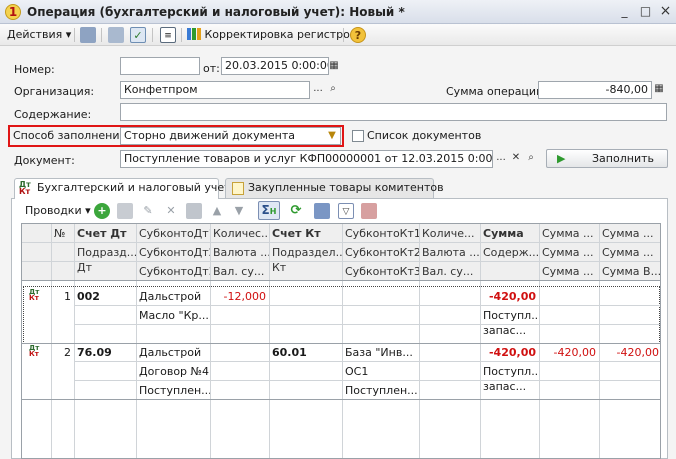 The width and height of the screenshot is (676, 459). I want to click on column-header: СубконтоКт1, so click(380, 233).